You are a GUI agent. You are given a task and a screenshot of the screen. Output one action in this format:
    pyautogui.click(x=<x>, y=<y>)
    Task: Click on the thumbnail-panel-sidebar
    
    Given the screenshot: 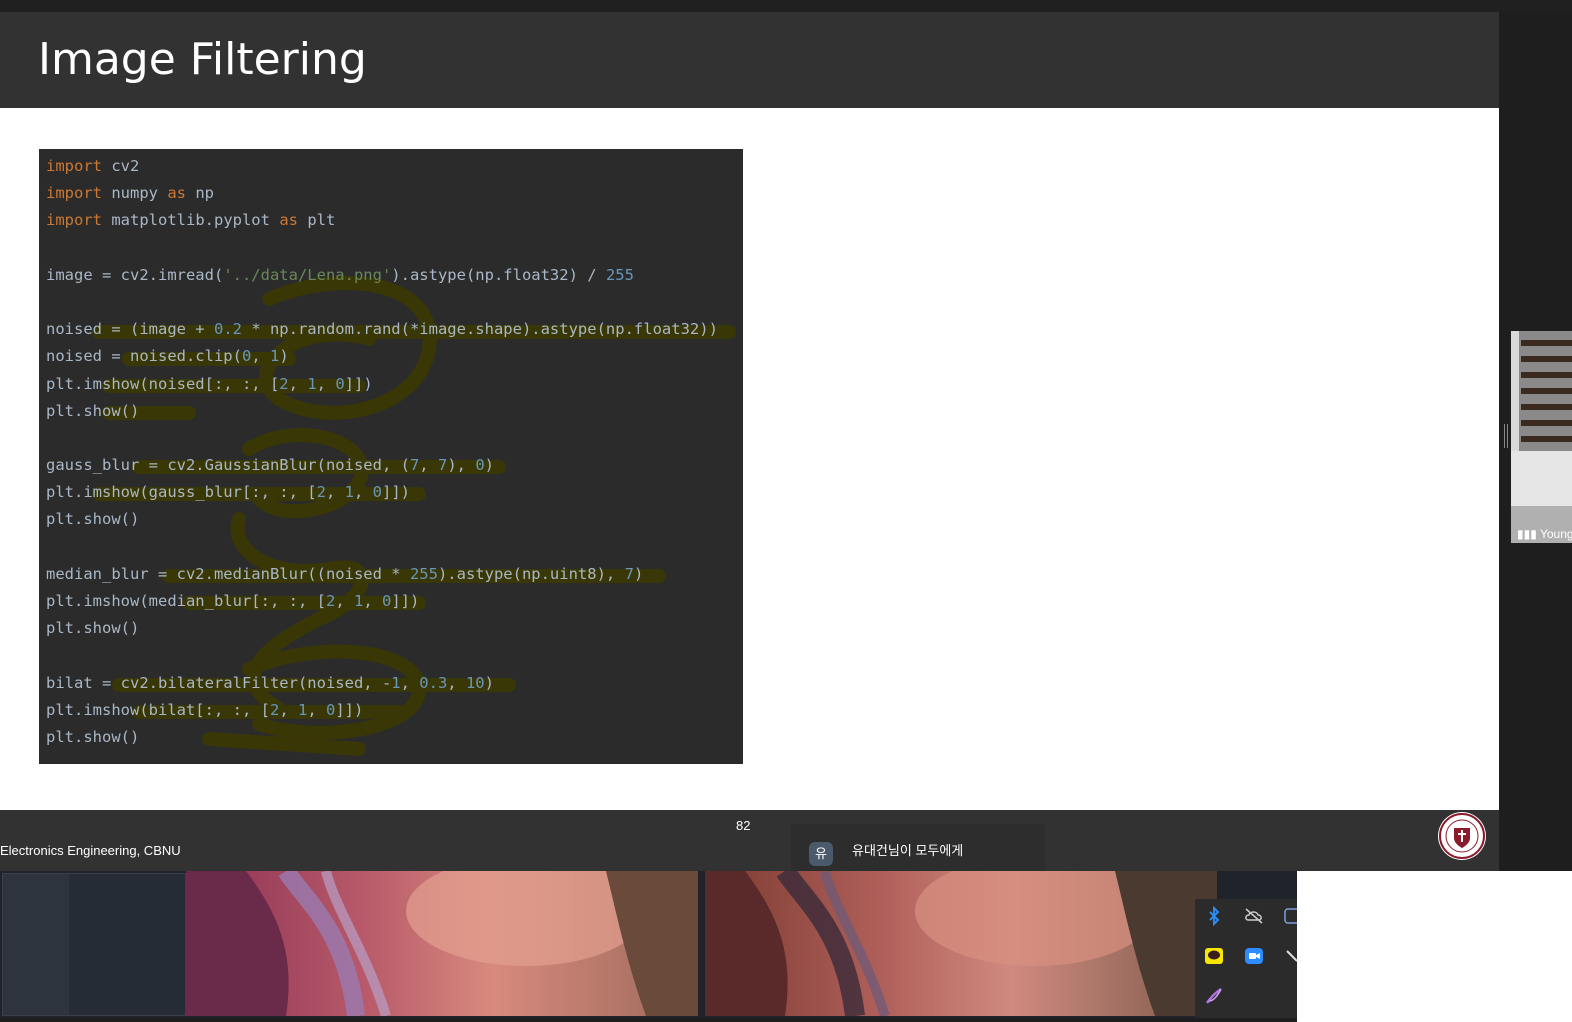 What is the action you would take?
    pyautogui.click(x=36, y=944)
    